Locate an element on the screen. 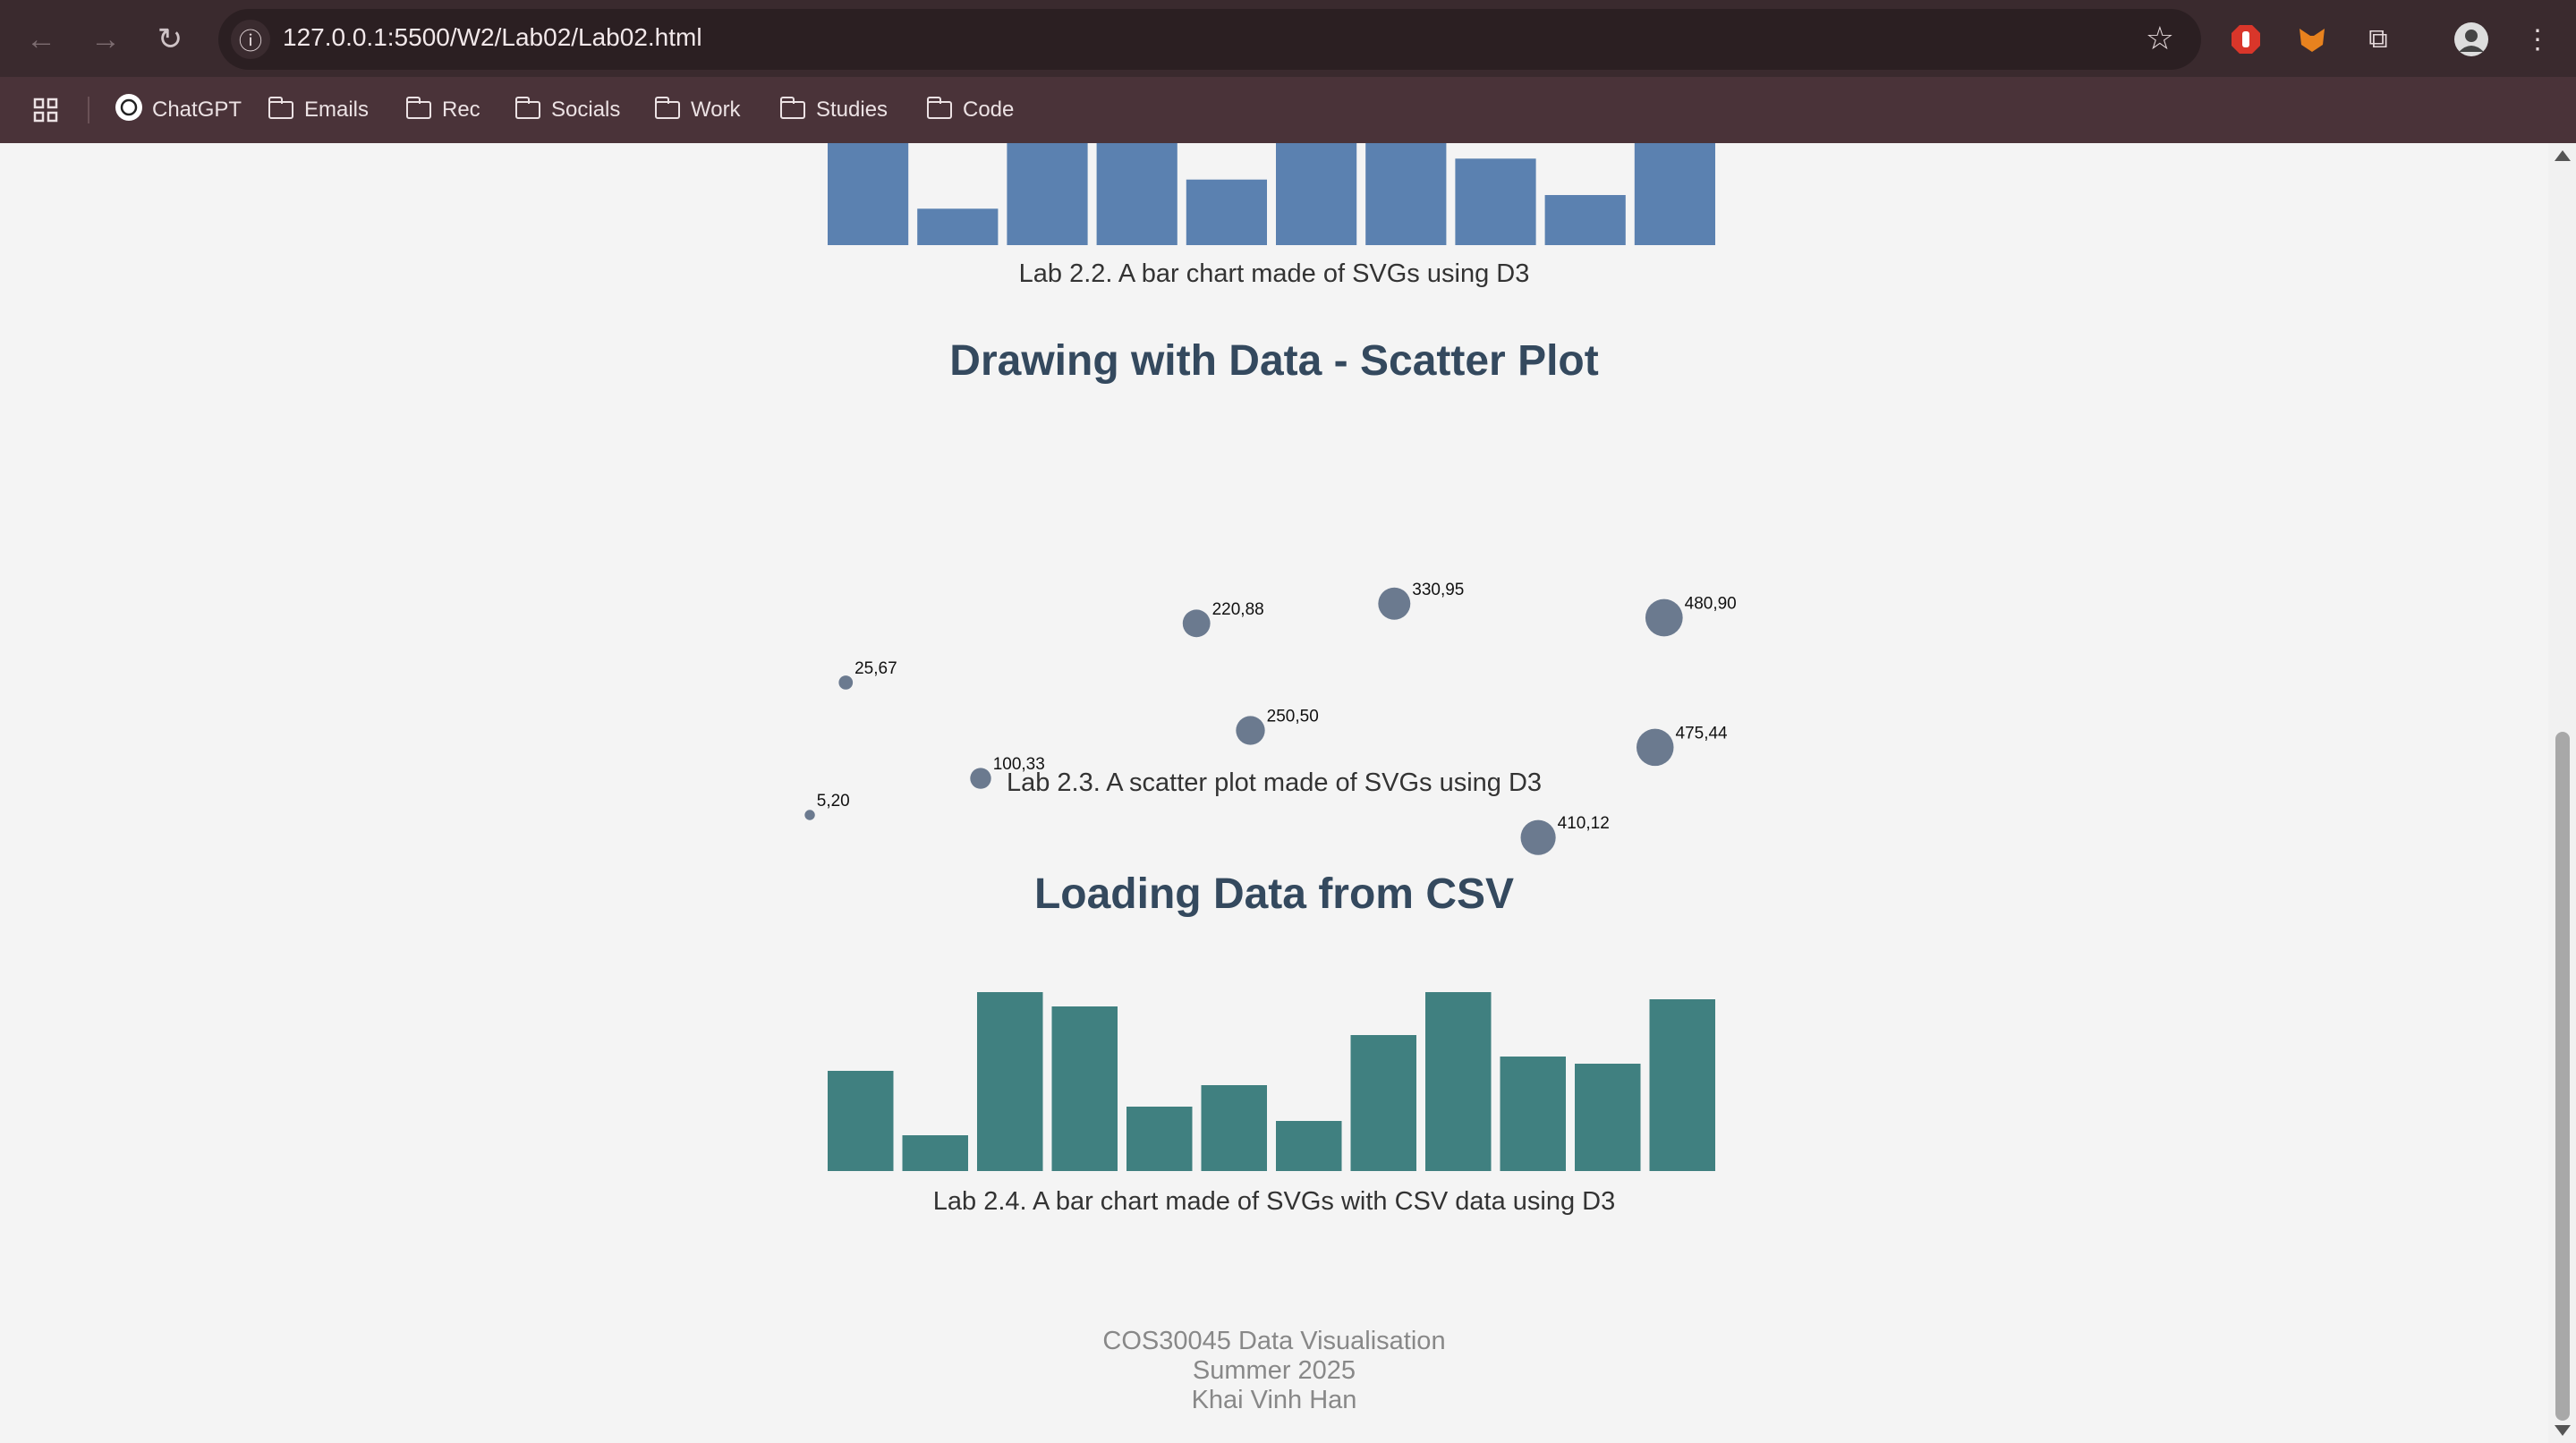 The width and height of the screenshot is (2576, 1443). profile-avatar-icon is located at coordinates (2471, 40).